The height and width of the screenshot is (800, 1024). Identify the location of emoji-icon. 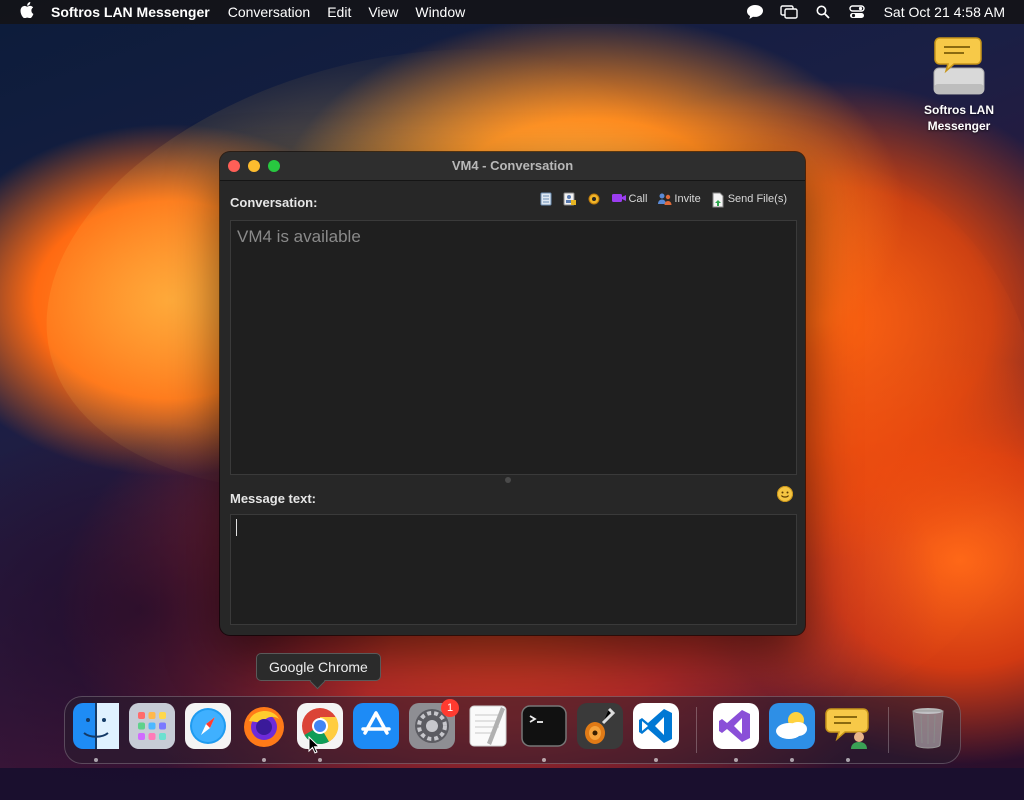
(785, 494).